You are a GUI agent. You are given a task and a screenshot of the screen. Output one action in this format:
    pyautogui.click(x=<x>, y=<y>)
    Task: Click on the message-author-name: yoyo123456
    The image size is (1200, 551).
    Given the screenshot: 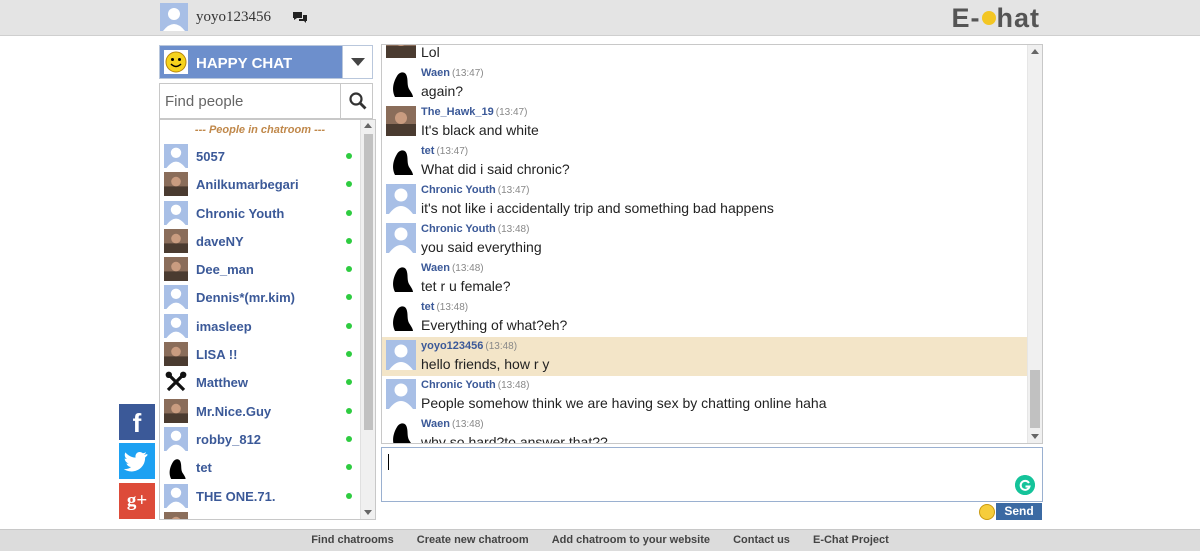 What is the action you would take?
    pyautogui.click(x=452, y=346)
    